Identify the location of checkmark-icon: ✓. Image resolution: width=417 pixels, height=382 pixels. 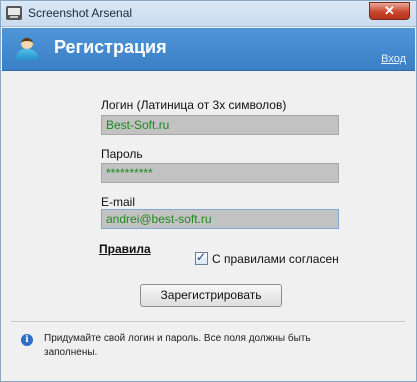
(201, 257).